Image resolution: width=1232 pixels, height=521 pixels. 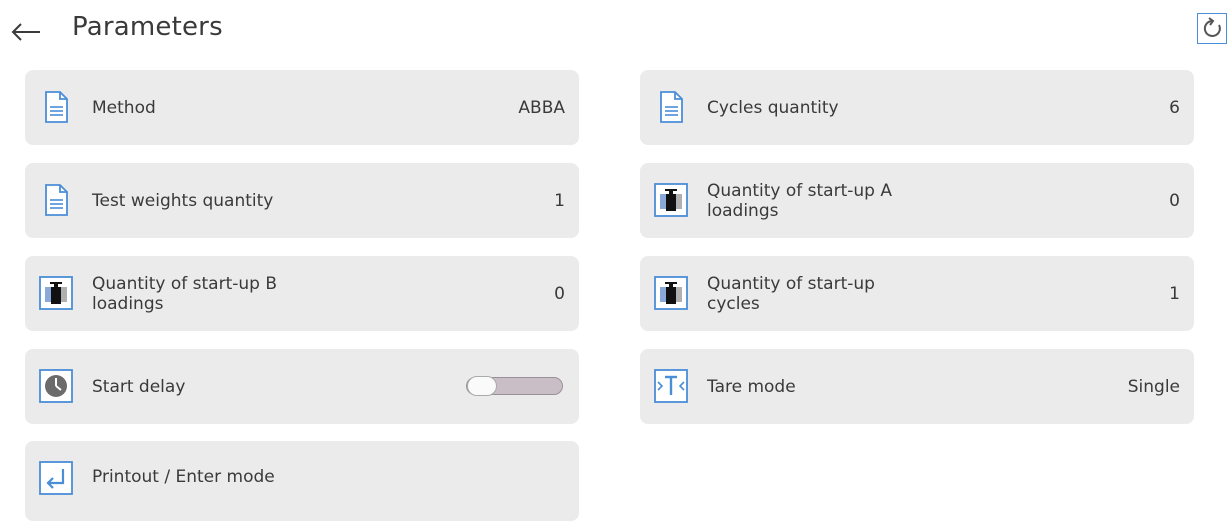 I want to click on tile-value: ABBA, so click(x=541, y=107).